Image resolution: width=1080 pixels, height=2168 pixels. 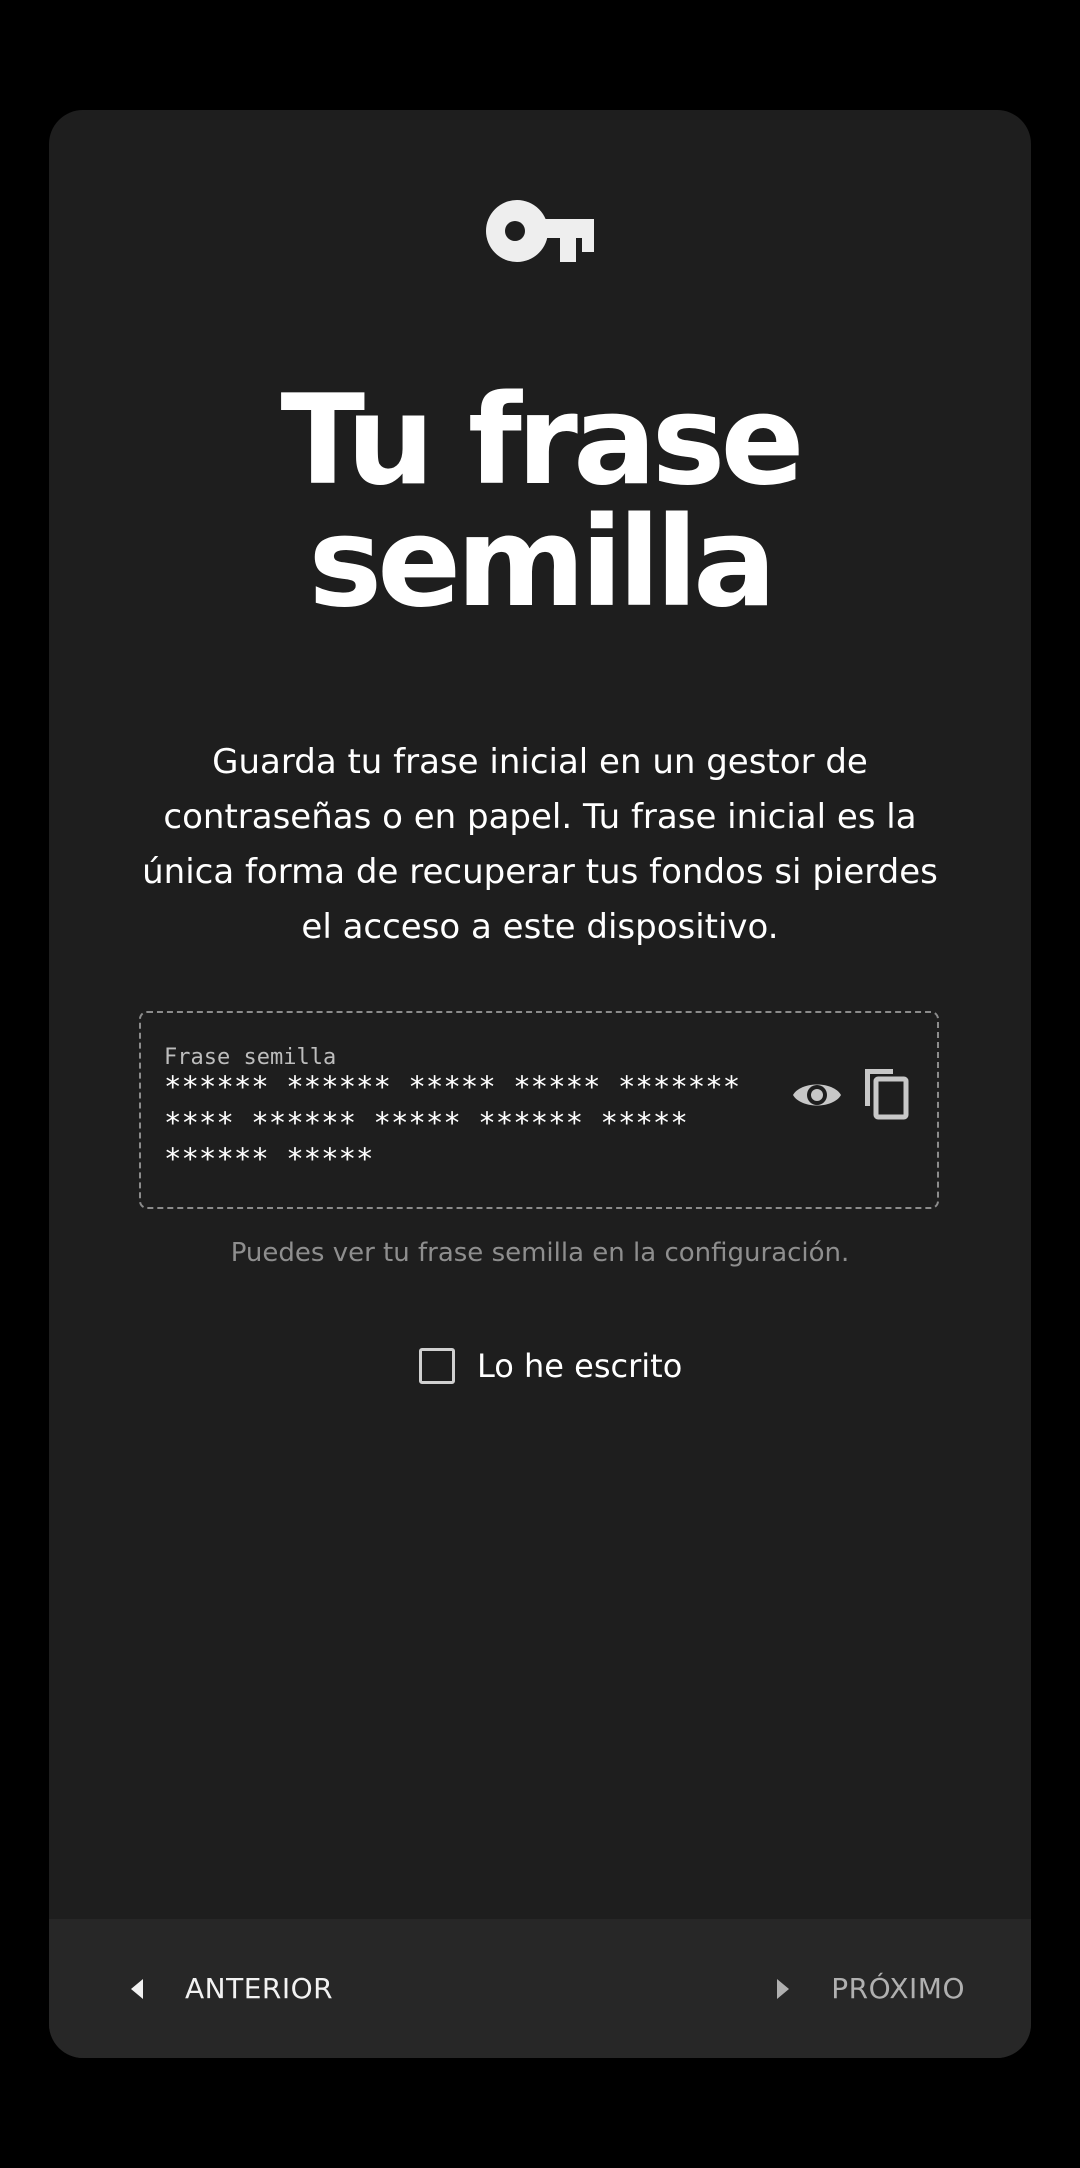 What do you see at coordinates (269, 1159) in the screenshot?
I see `seed-phrase-line: ****** *****` at bounding box center [269, 1159].